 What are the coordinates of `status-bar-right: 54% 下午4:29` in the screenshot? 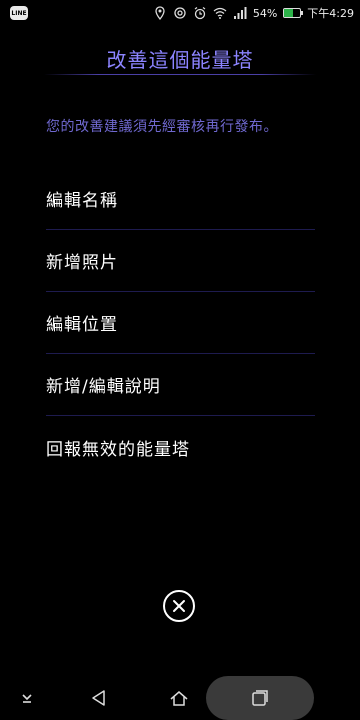 It's located at (253, 13).